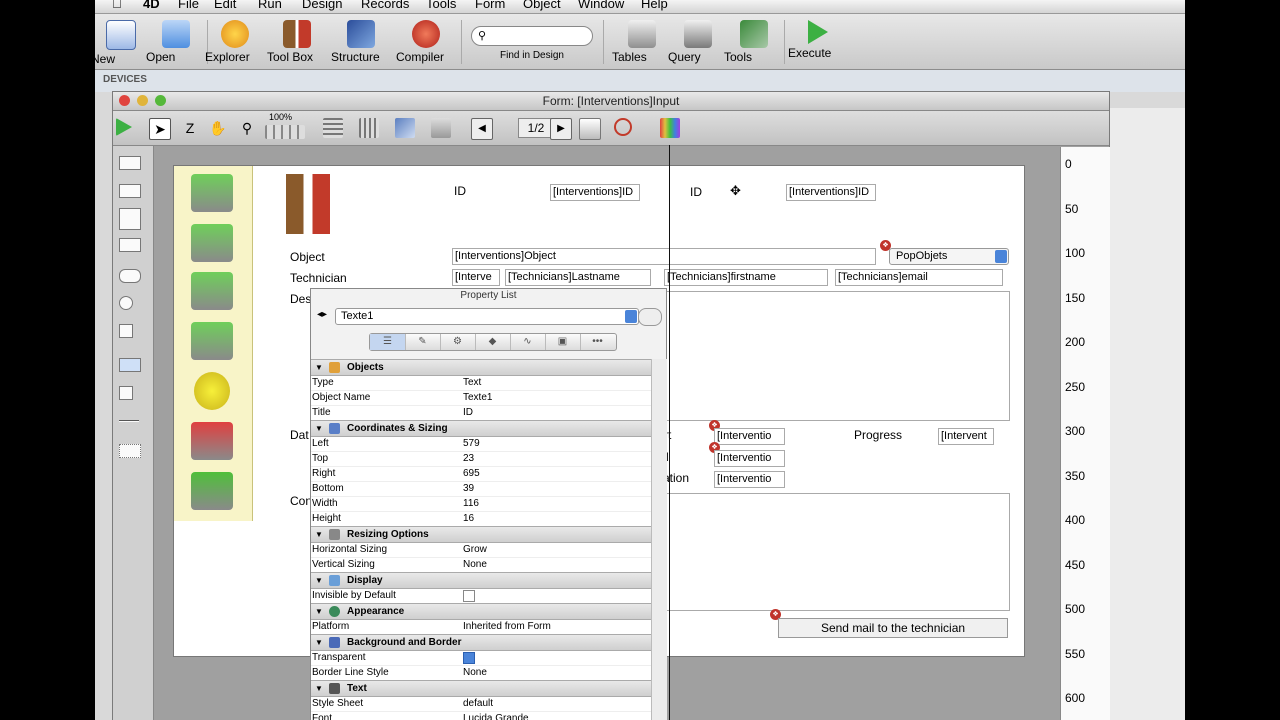 The image size is (1280, 720). Describe the element at coordinates (966, 436) in the screenshot. I see `progress-field: [Intervent` at that location.